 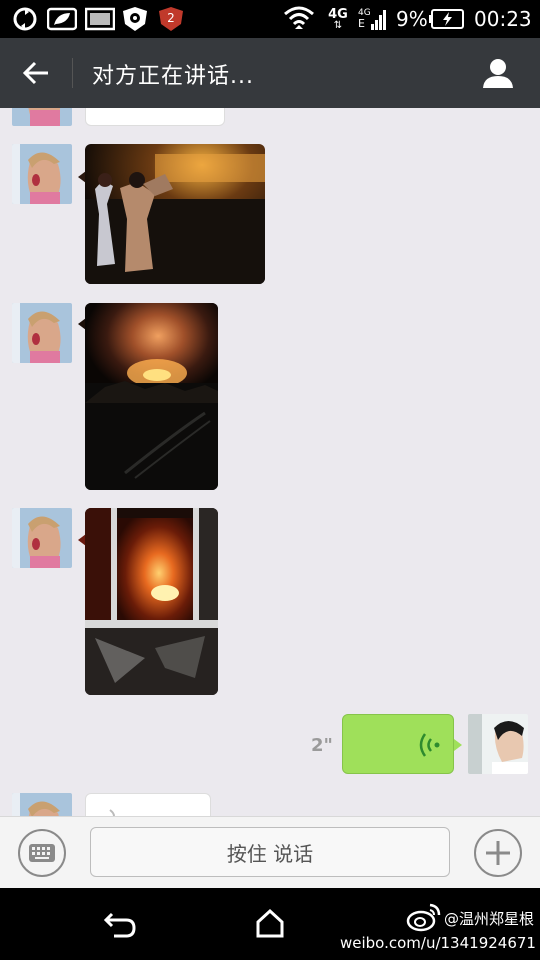 What do you see at coordinates (412, 19) in the screenshot?
I see `battery-percent: 9%` at bounding box center [412, 19].